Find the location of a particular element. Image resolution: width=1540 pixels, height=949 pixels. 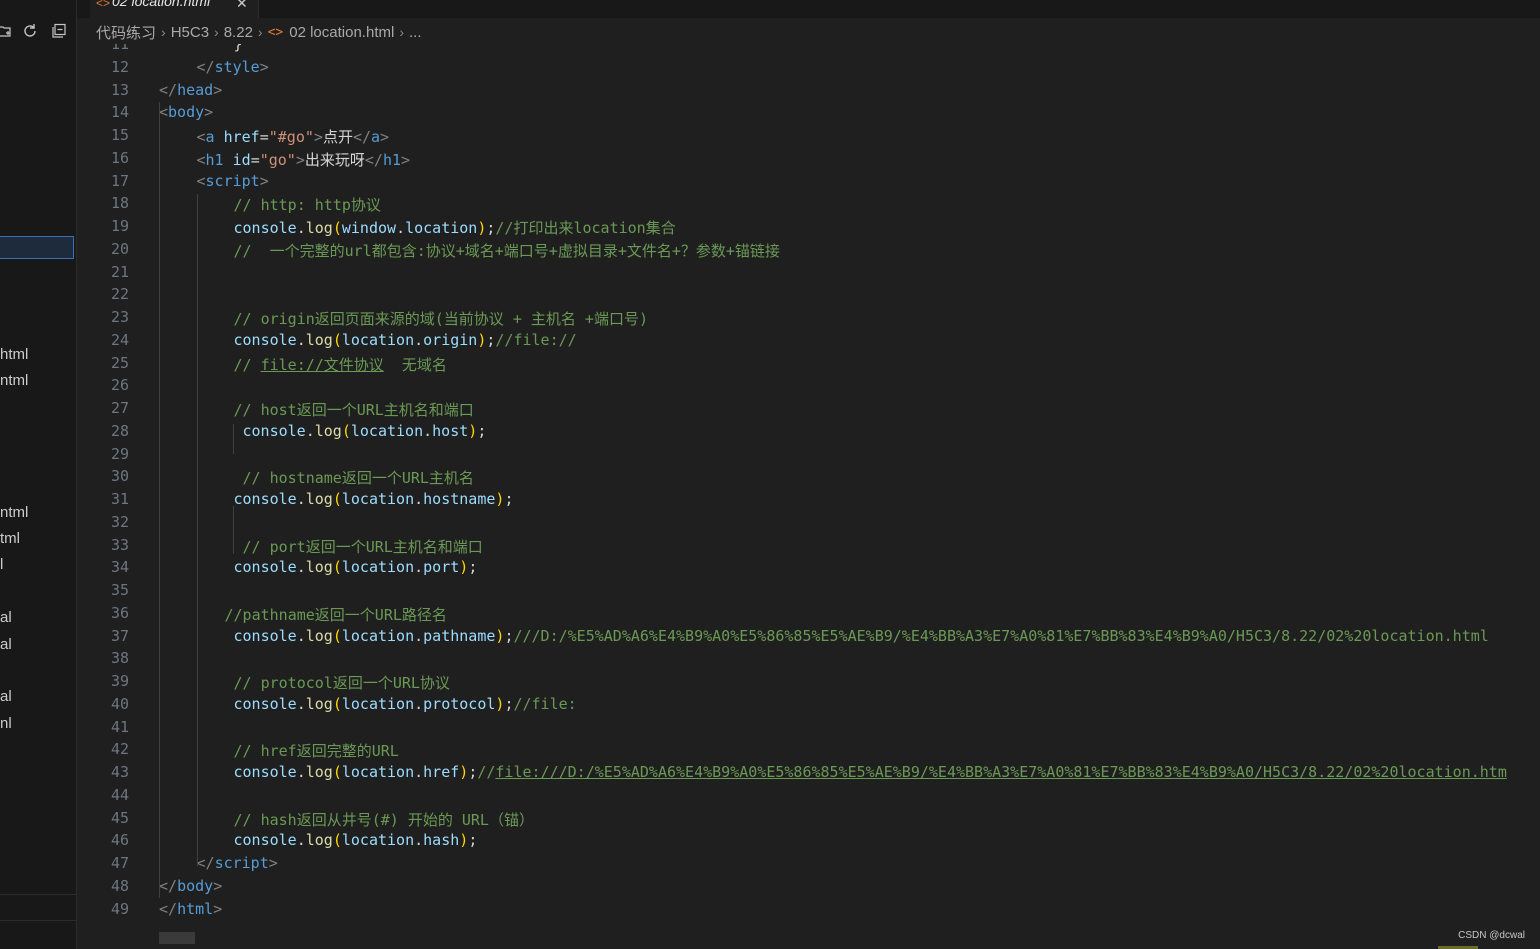

selected-file-row is located at coordinates (37, 247).